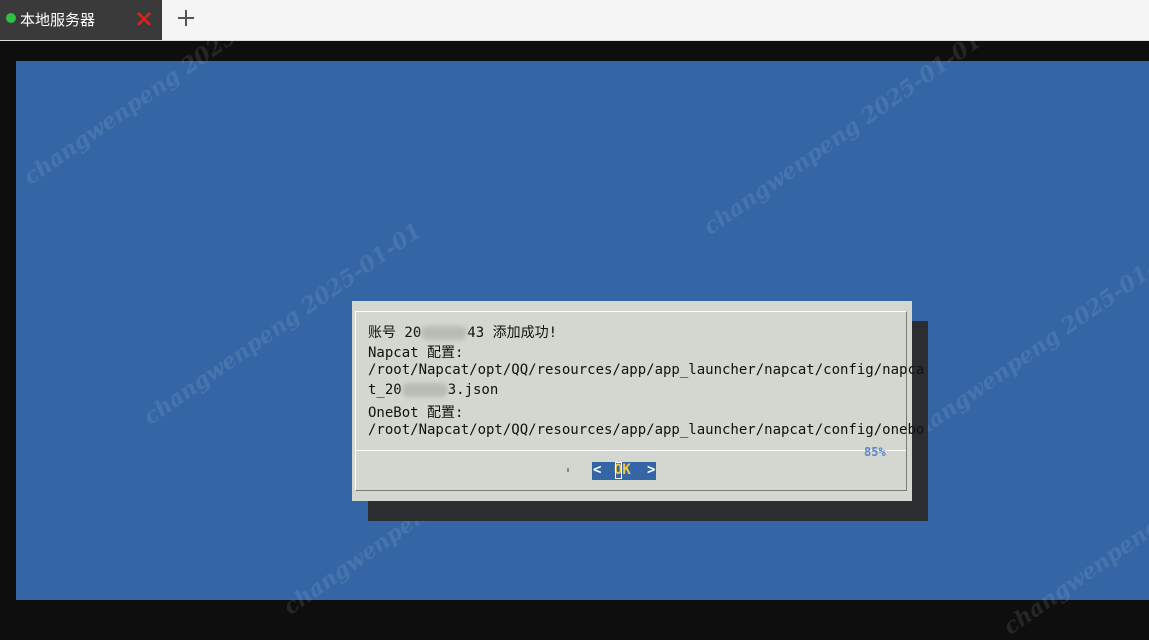  Describe the element at coordinates (416, 413) in the screenshot. I see `onebot-config-label: OneBot 配置:` at that location.